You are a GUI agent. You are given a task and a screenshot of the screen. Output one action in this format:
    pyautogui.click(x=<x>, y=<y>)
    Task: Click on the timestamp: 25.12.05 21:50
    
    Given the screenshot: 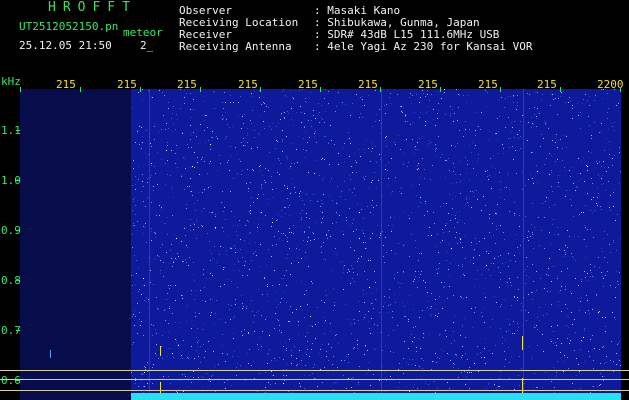 What is the action you would take?
    pyautogui.click(x=65, y=45)
    